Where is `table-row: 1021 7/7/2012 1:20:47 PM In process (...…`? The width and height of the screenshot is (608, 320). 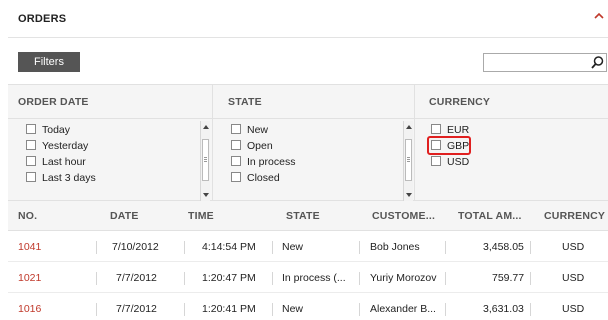 table-row: 1021 7/7/2012 1:20:47 PM In process (...… is located at coordinates (308, 278).